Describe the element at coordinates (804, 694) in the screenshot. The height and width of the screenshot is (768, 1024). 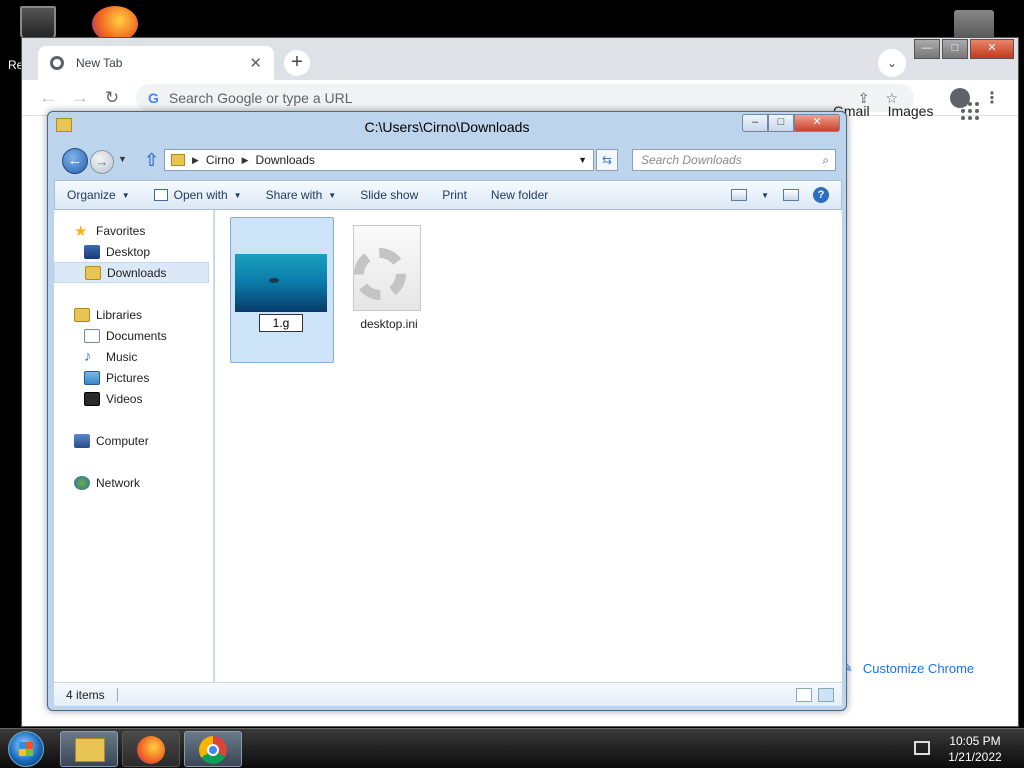
I see `details-view-icon` at that location.